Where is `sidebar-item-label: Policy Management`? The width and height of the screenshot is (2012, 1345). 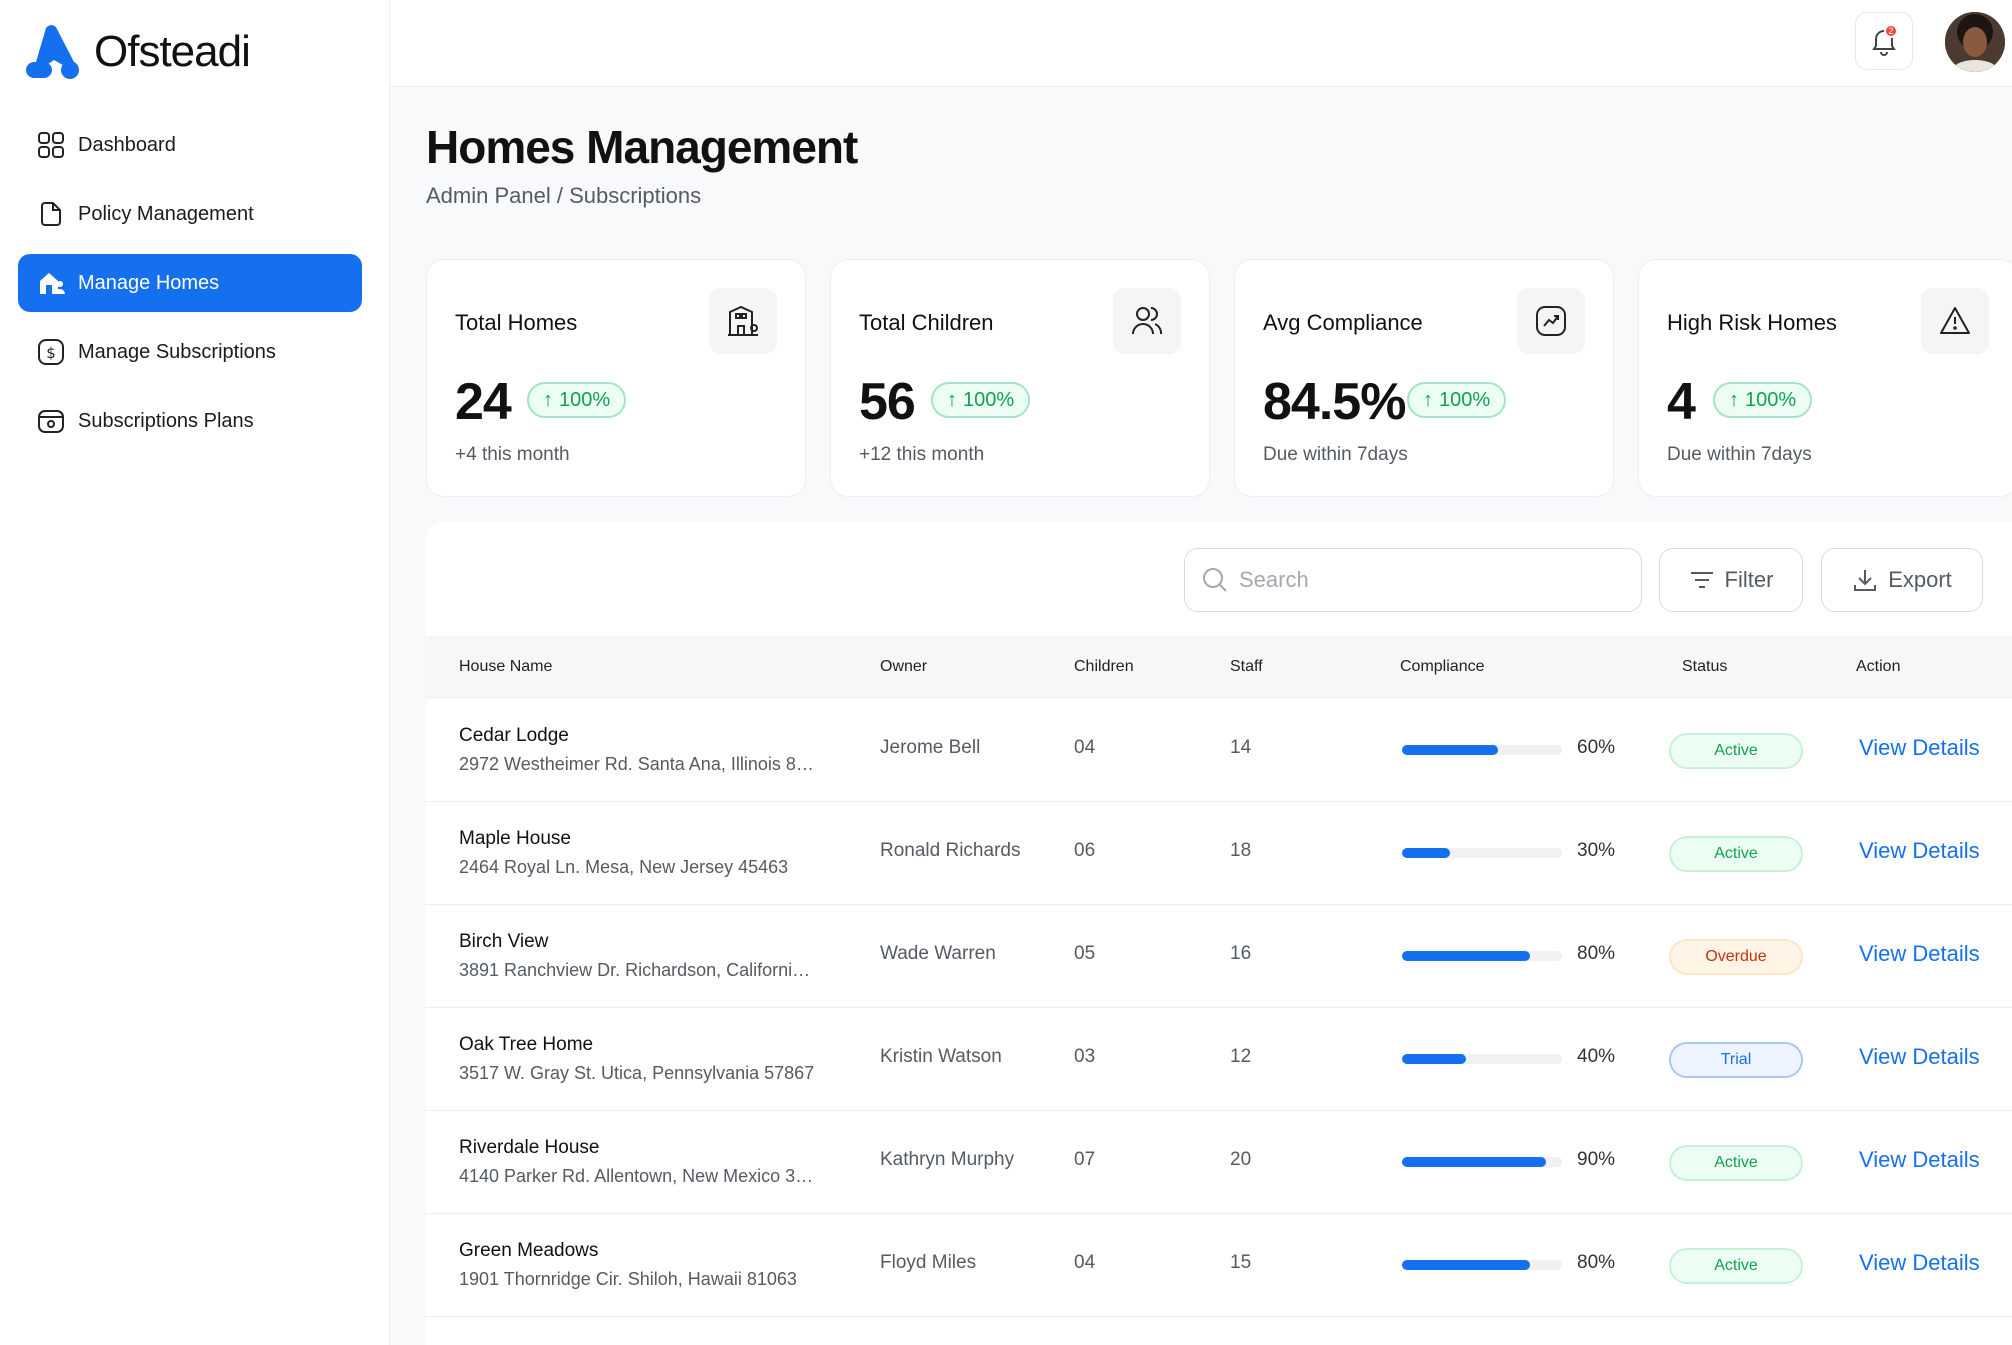 sidebar-item-label: Policy Management is located at coordinates (166, 213).